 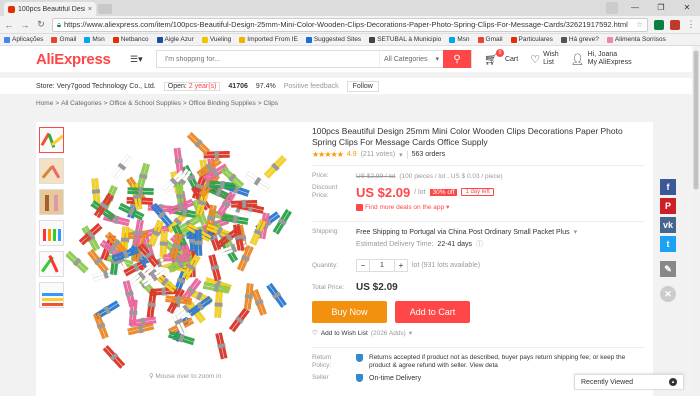 What do you see at coordinates (673, 382) in the screenshot?
I see `chevron-up-icon: ▴` at bounding box center [673, 382].